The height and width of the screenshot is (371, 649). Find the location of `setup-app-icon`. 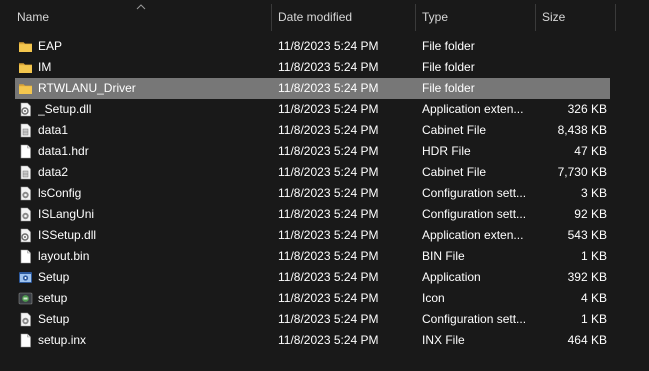

setup-app-icon is located at coordinates (25, 277).